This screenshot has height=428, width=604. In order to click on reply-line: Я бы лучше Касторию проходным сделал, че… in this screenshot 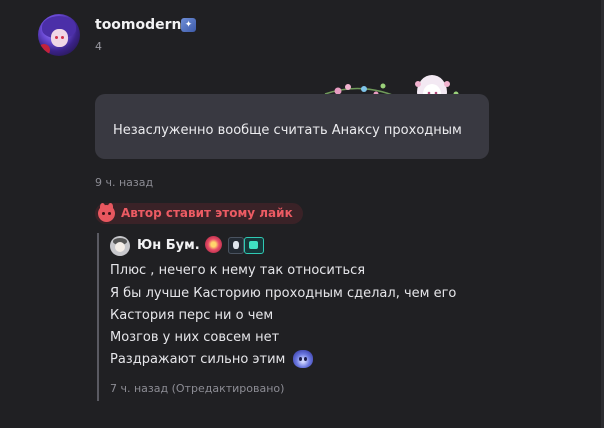, I will do `click(283, 293)`.